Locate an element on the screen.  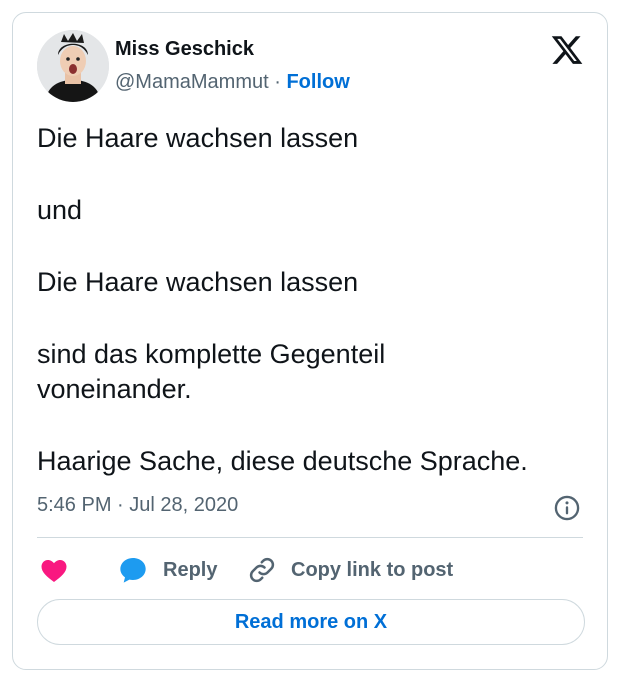
avatar-image is located at coordinates (73, 66).